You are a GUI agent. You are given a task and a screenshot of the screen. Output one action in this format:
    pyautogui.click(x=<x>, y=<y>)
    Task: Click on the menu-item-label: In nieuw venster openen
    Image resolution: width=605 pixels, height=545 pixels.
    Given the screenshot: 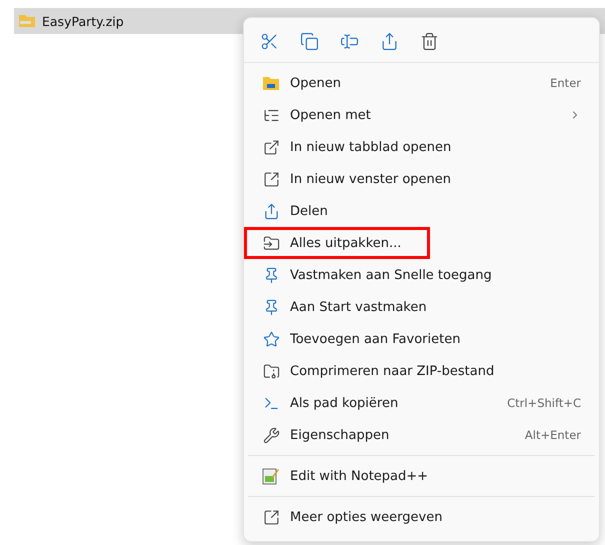 What is the action you would take?
    pyautogui.click(x=371, y=179)
    